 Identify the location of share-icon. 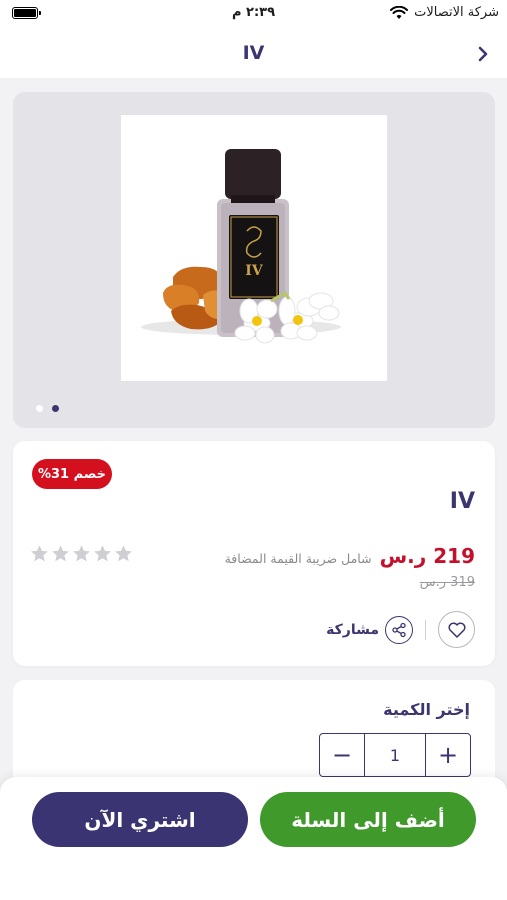
(399, 629).